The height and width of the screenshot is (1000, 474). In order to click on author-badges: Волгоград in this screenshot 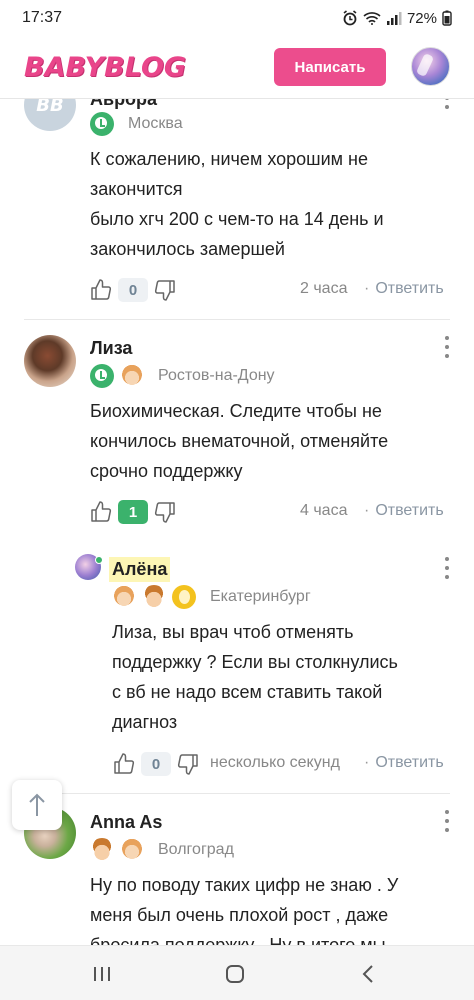, I will do `click(162, 850)`.